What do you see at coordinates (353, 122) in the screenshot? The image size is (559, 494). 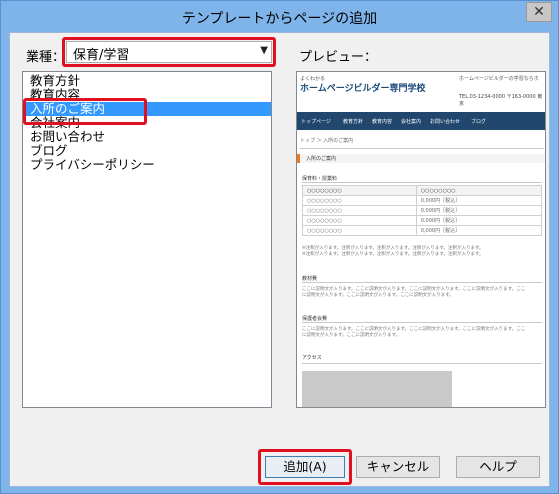 I see `preview-nav-item: 教育方針` at bounding box center [353, 122].